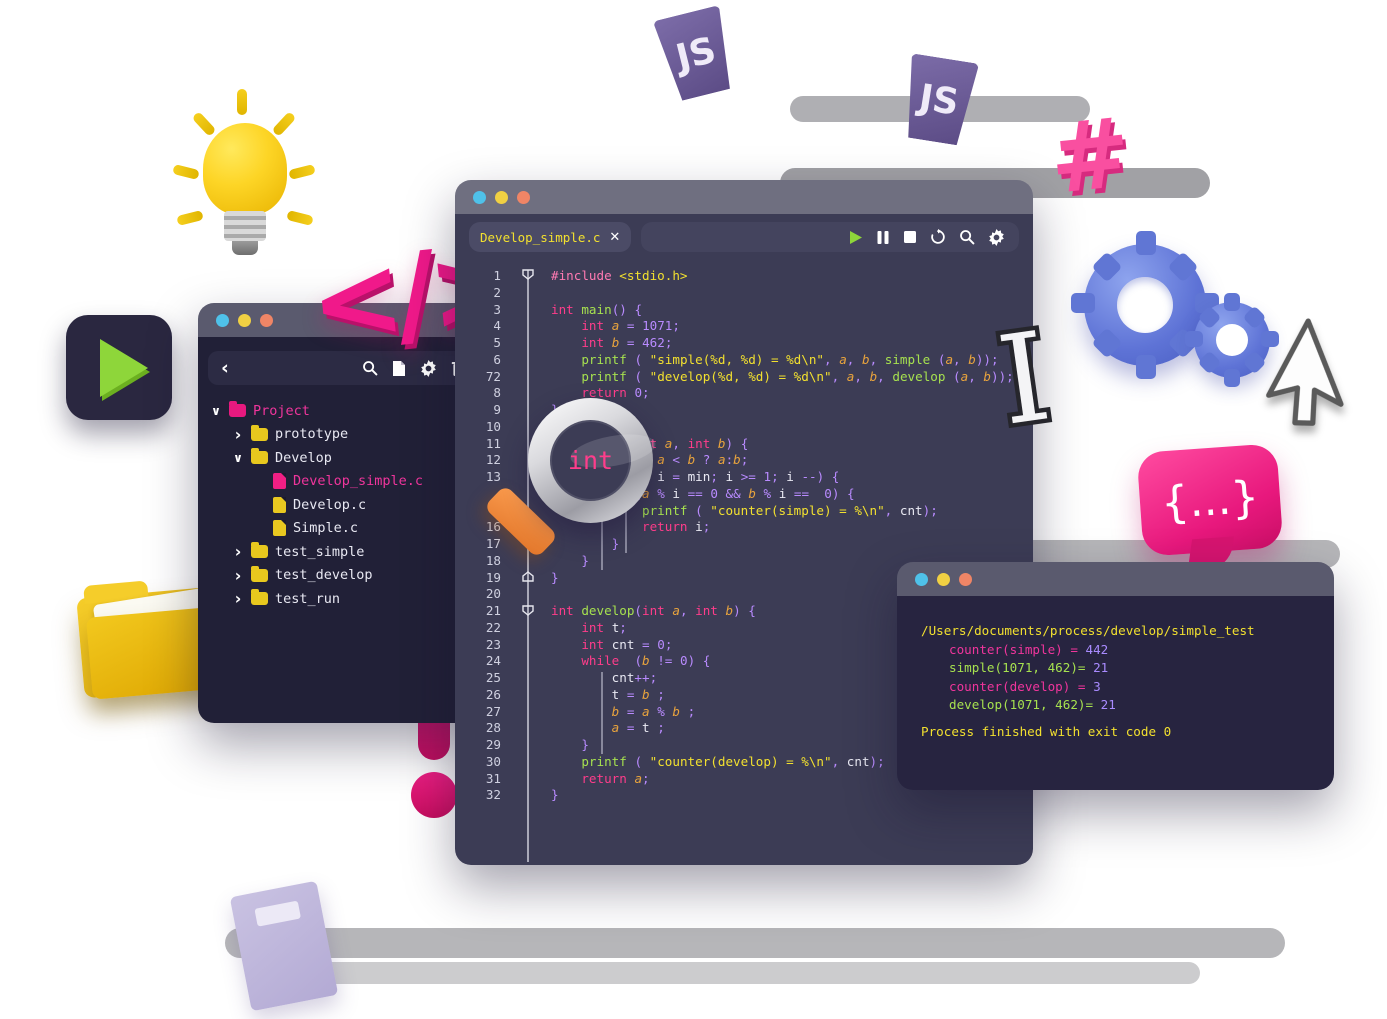  What do you see at coordinates (597, 309) in the screenshot?
I see `code-line: int main() {` at bounding box center [597, 309].